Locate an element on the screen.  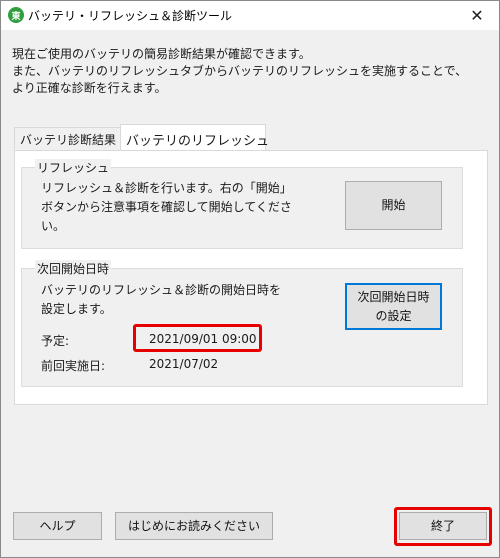
last-run-value: 2021/07/02 is located at coordinates (184, 364).